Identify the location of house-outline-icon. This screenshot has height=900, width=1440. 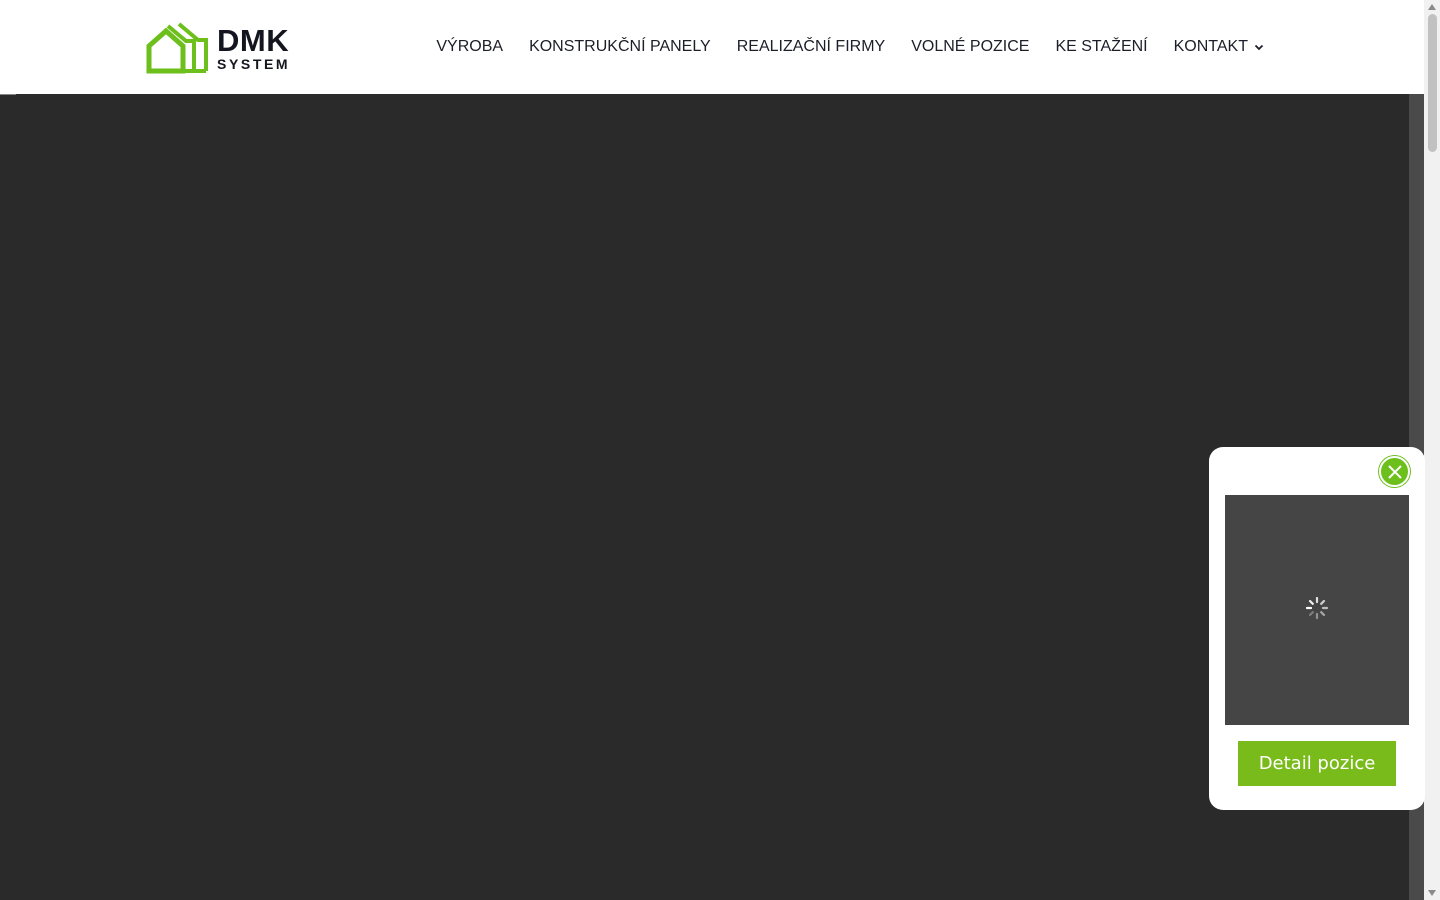
(177, 48).